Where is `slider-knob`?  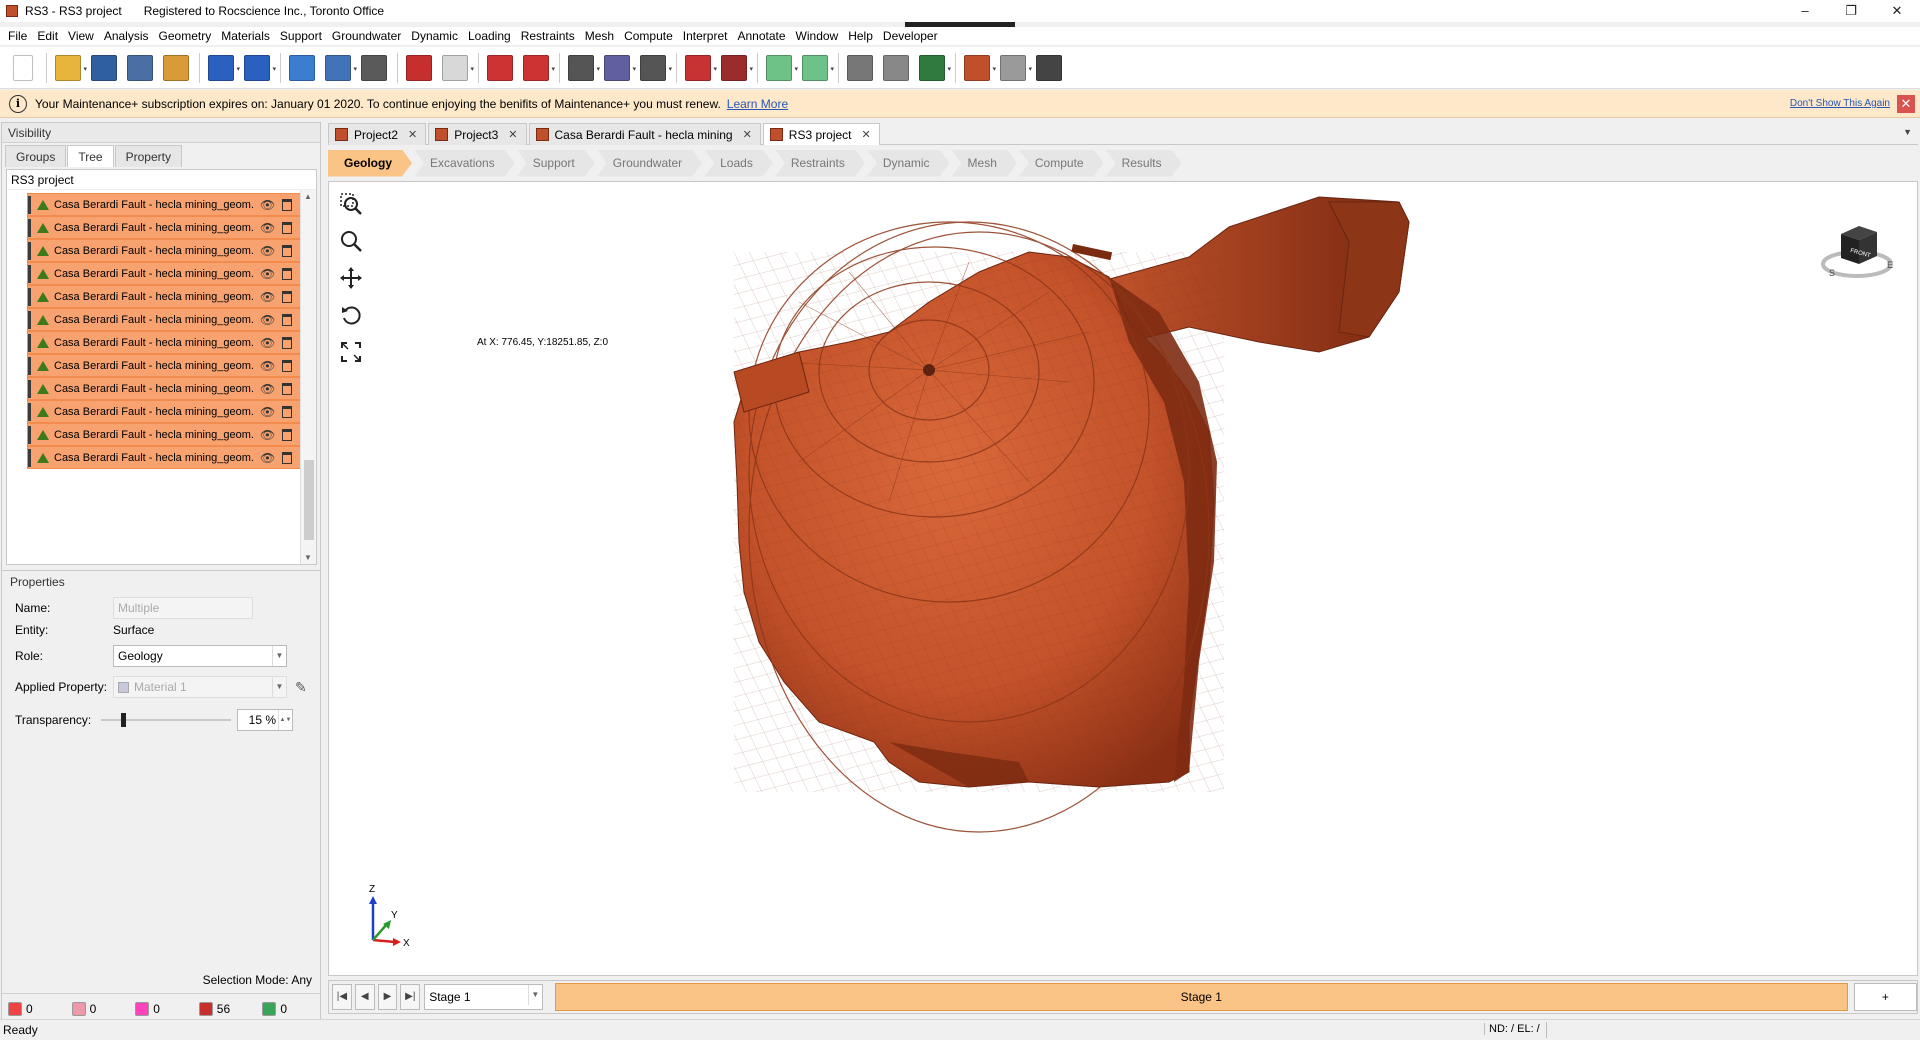
slider-knob is located at coordinates (123, 720).